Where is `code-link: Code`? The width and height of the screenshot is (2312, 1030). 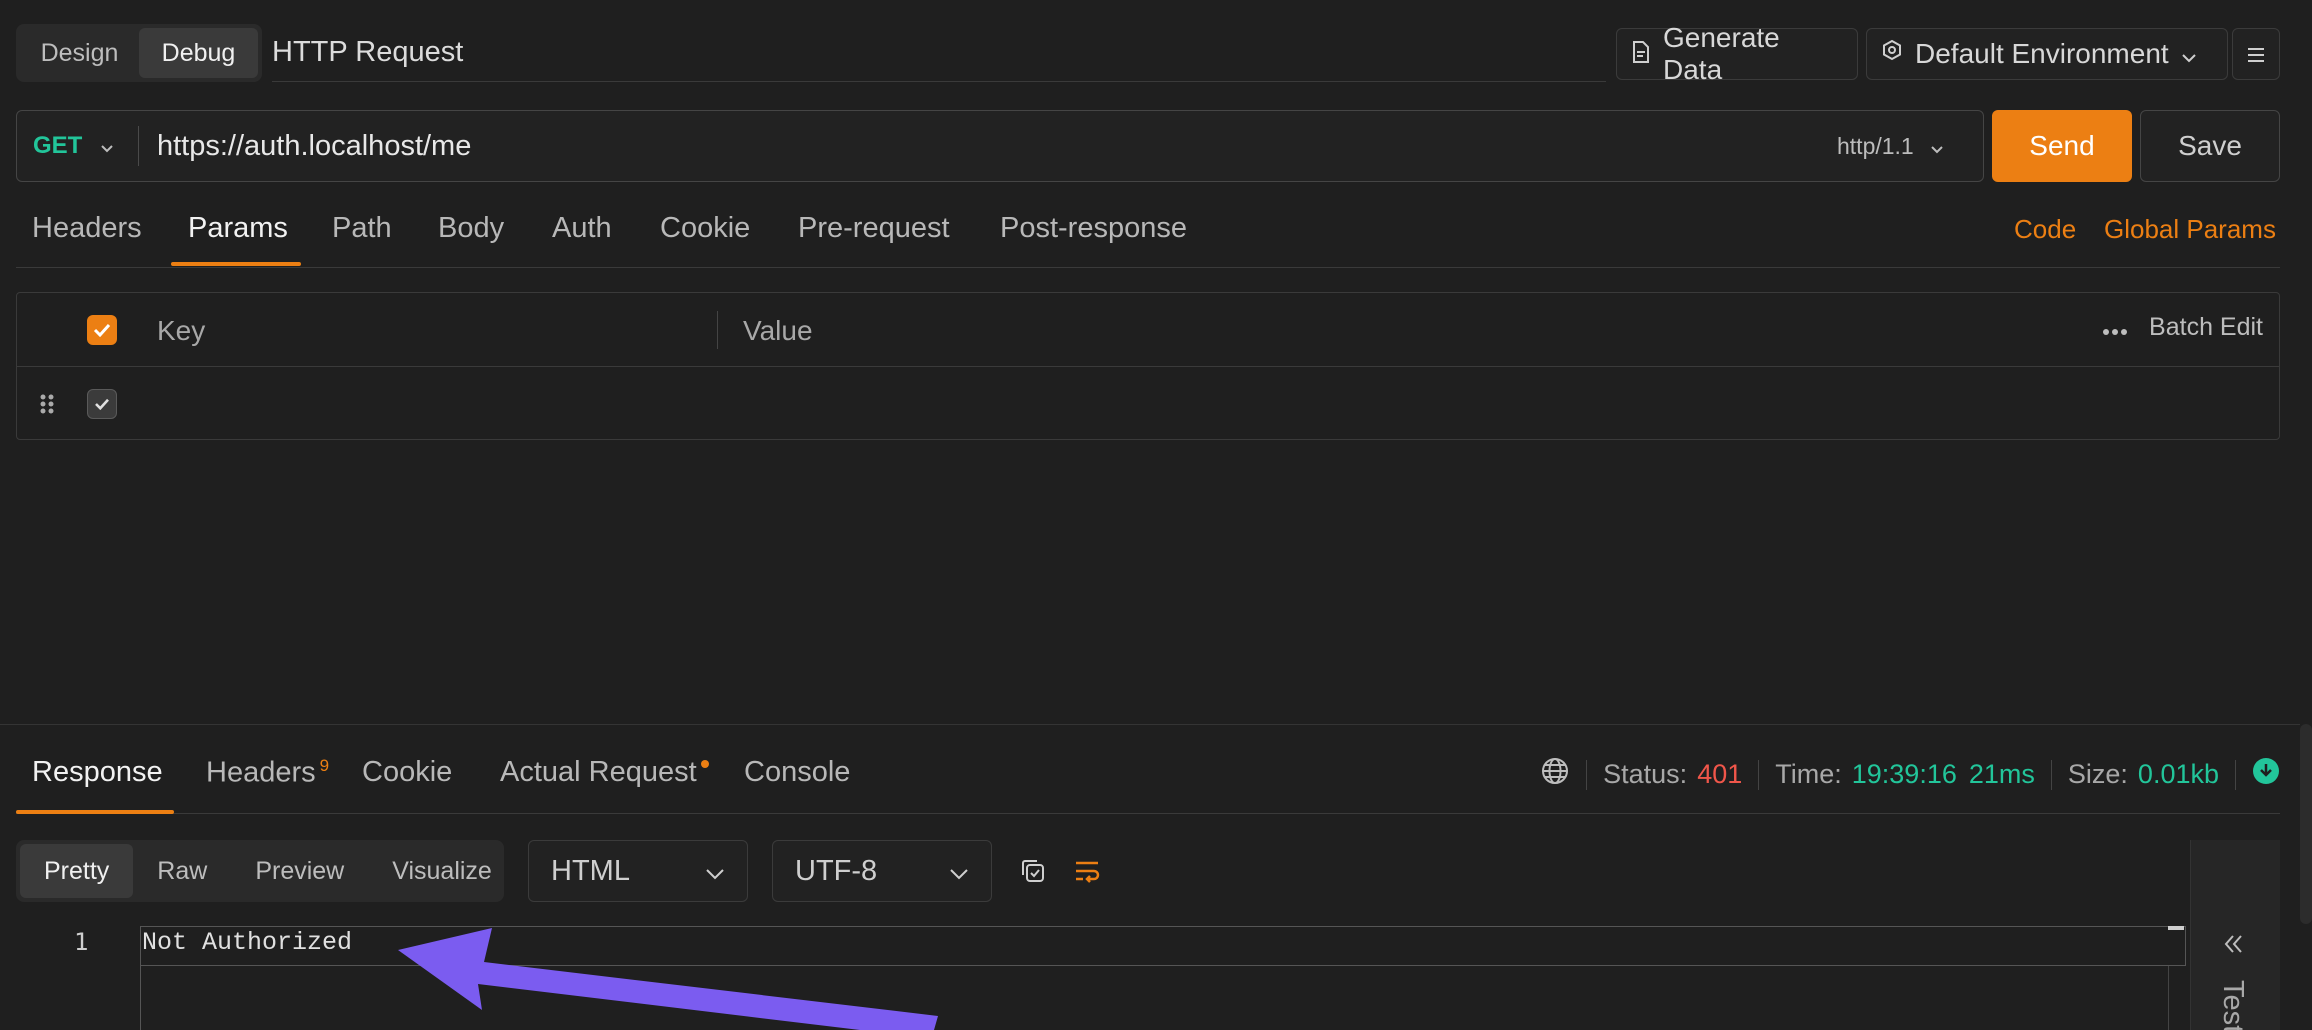 code-link: Code is located at coordinates (2045, 229).